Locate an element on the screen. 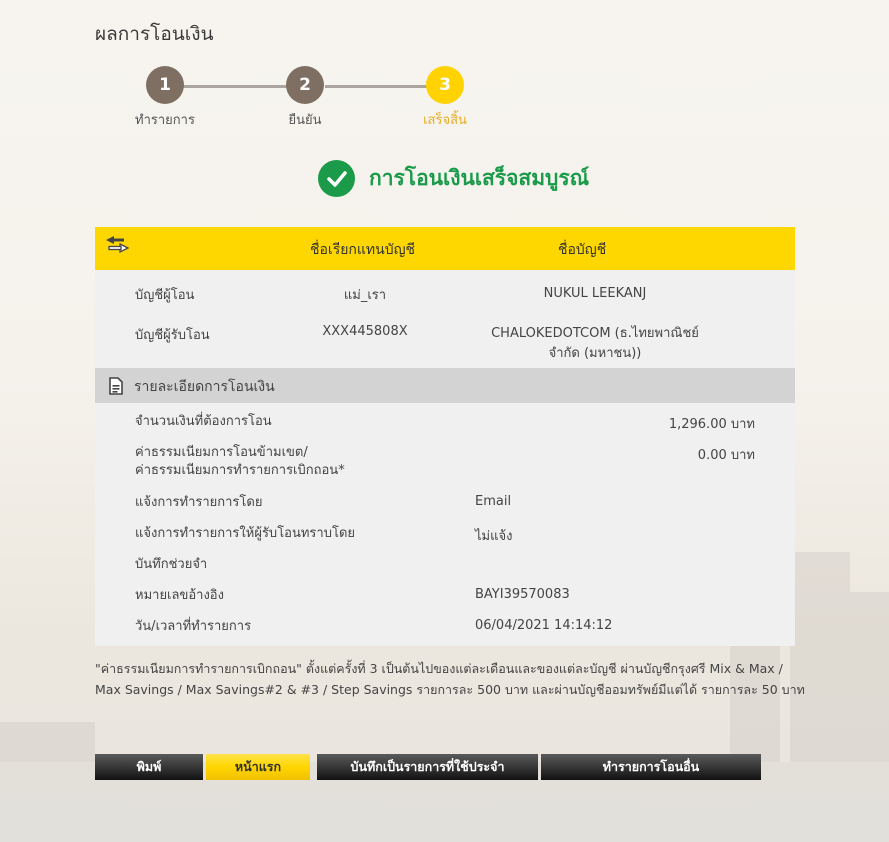 The image size is (889, 842). step-number: 2 is located at coordinates (305, 85).